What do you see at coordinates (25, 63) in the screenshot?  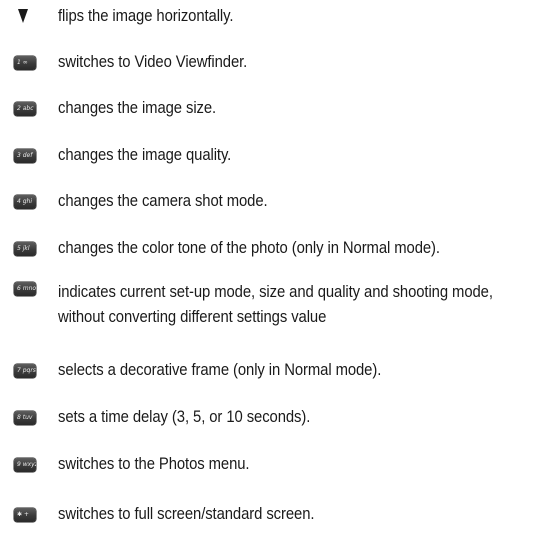 I see `key-1-icon: 1 ∞` at bounding box center [25, 63].